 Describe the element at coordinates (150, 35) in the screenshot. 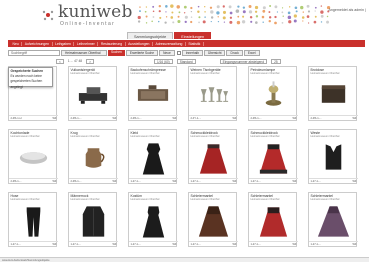

I see `tab-sammlungsobjekte: Sammlungsobjekte` at that location.